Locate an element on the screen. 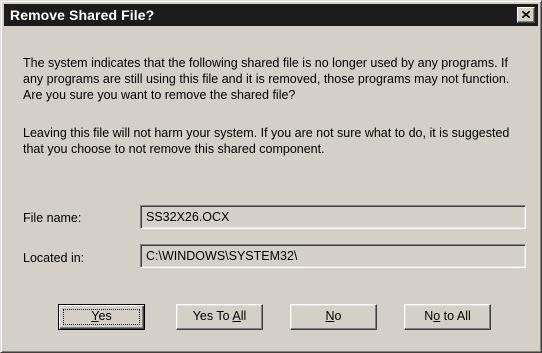  close-button is located at coordinates (526, 15).